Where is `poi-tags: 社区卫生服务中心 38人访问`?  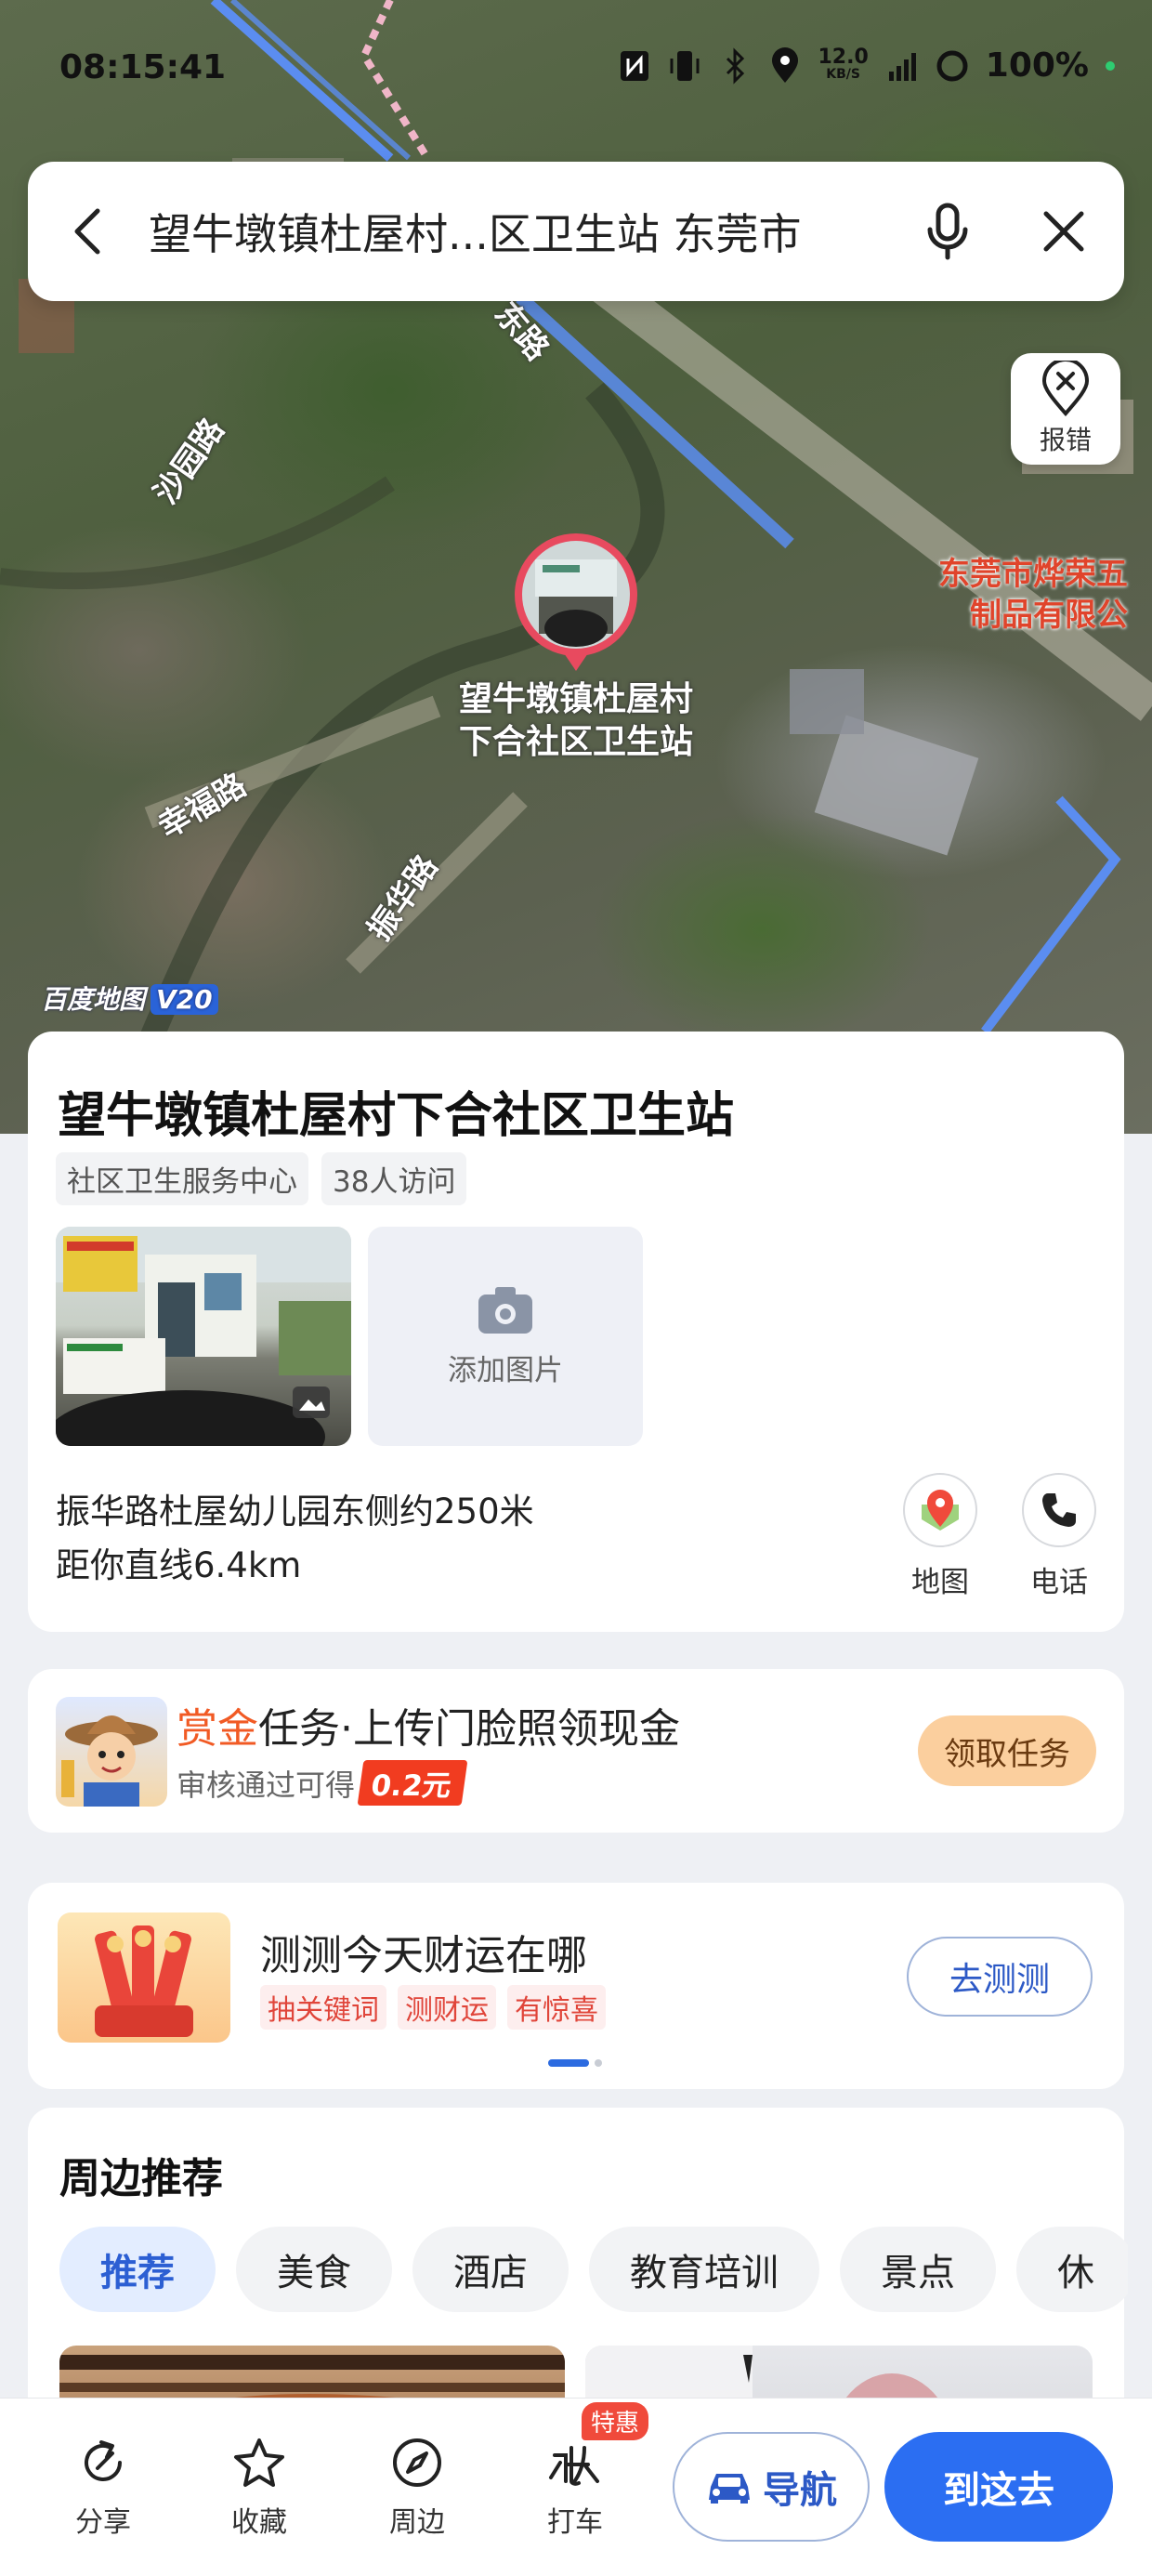
poi-tags: 社区卫生服务中心 38人访问 is located at coordinates (261, 1178).